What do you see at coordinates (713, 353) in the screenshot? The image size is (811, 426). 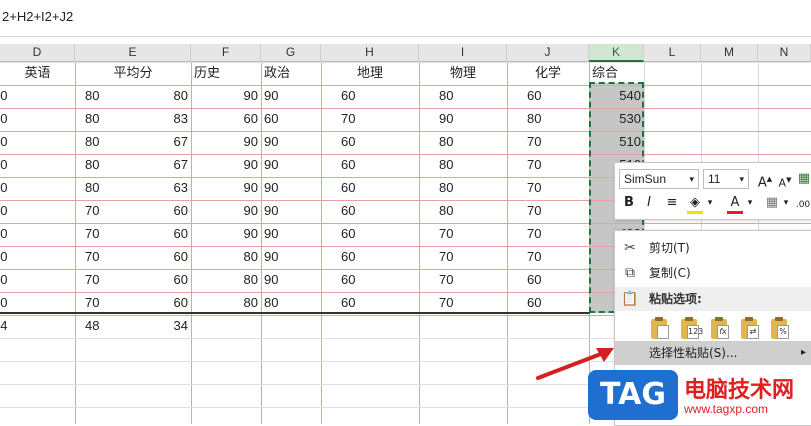 I see `menu-item-paste-special: 选择性粘贴(S)... ▸` at bounding box center [713, 353].